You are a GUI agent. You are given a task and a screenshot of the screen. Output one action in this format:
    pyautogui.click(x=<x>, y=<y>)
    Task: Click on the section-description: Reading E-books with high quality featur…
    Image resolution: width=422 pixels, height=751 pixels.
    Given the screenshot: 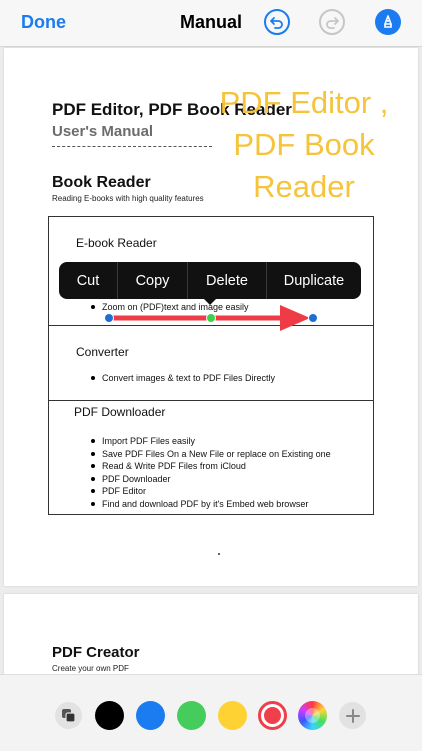 What is the action you would take?
    pyautogui.click(x=128, y=198)
    